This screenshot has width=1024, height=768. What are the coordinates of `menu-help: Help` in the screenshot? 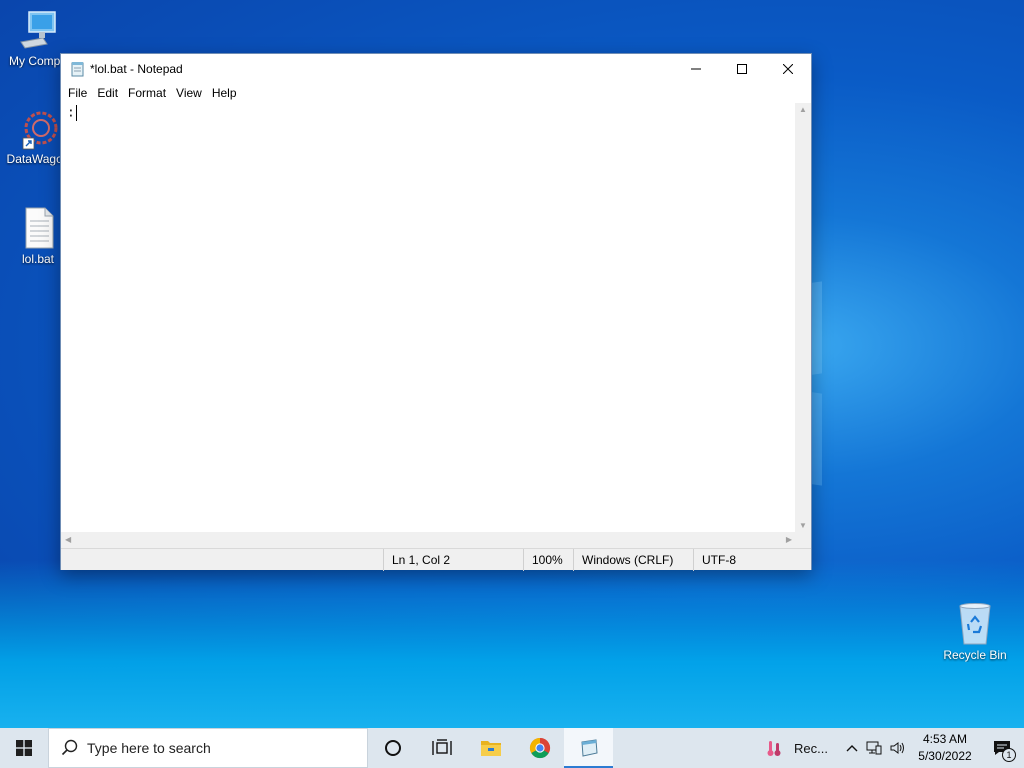 It's located at (224, 93).